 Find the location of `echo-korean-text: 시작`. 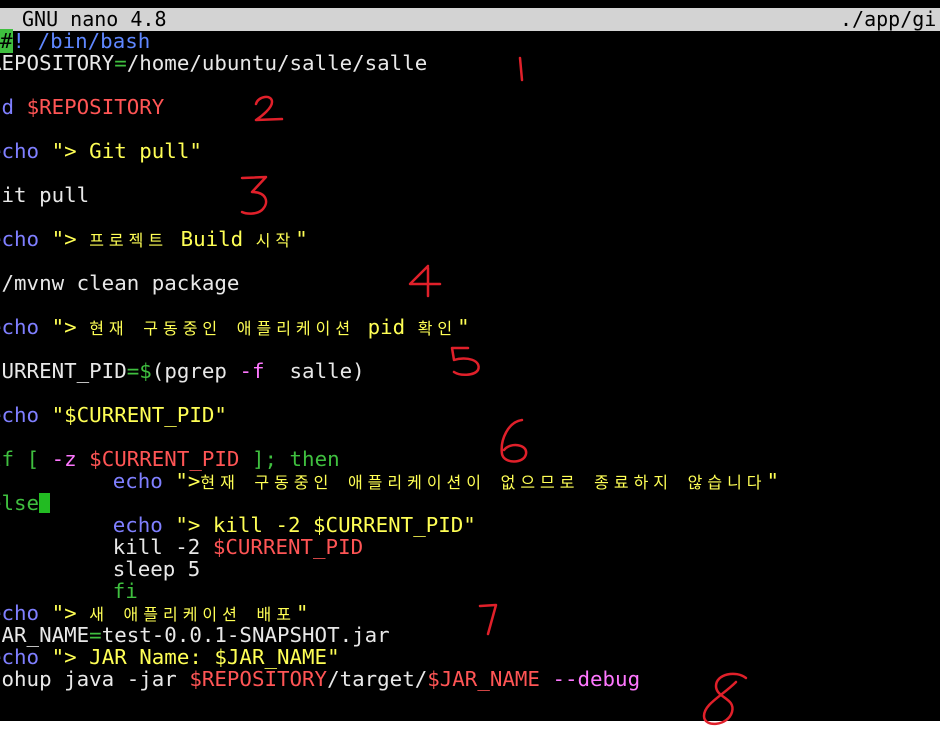

echo-korean-text: 시작 is located at coordinates (275, 240).